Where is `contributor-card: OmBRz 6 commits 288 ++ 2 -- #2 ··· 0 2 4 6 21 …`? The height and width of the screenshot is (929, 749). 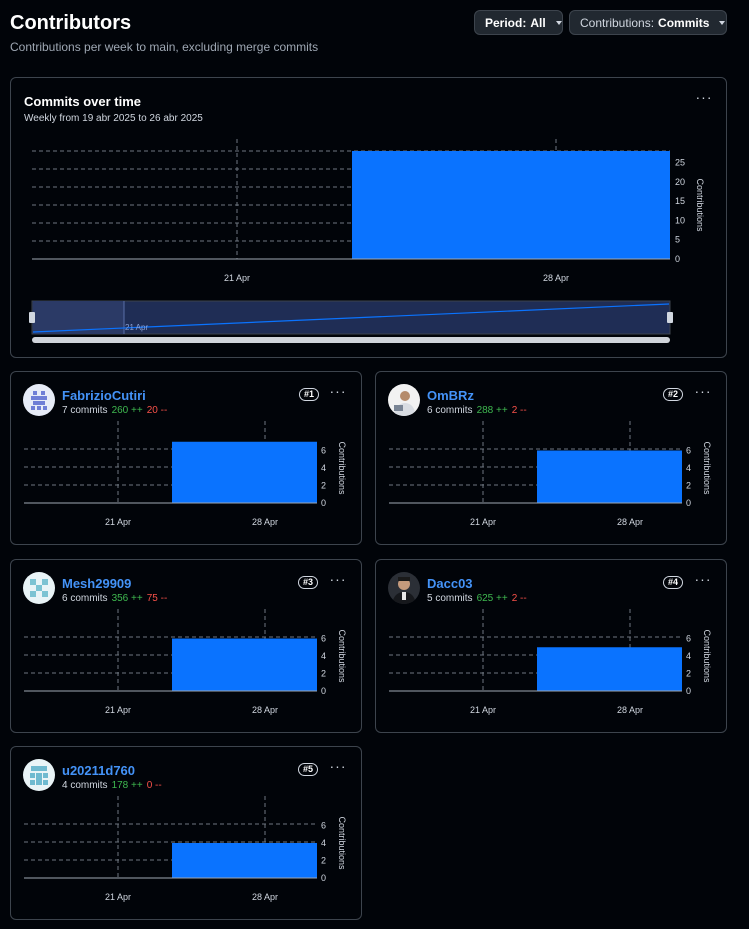
contributor-card: OmBRz 6 commits 288 ++ 2 -- #2 ··· 0 2 4 6 21 … is located at coordinates (551, 458).